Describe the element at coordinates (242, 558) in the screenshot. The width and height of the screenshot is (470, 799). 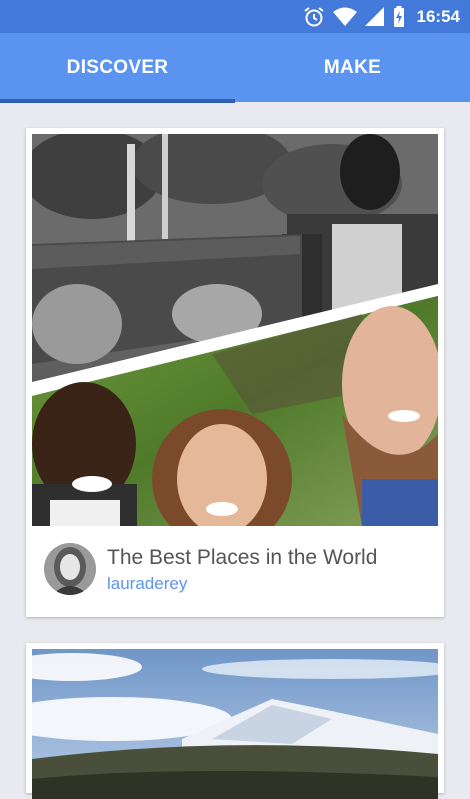
I see `story-title: The Best Places in the World` at that location.